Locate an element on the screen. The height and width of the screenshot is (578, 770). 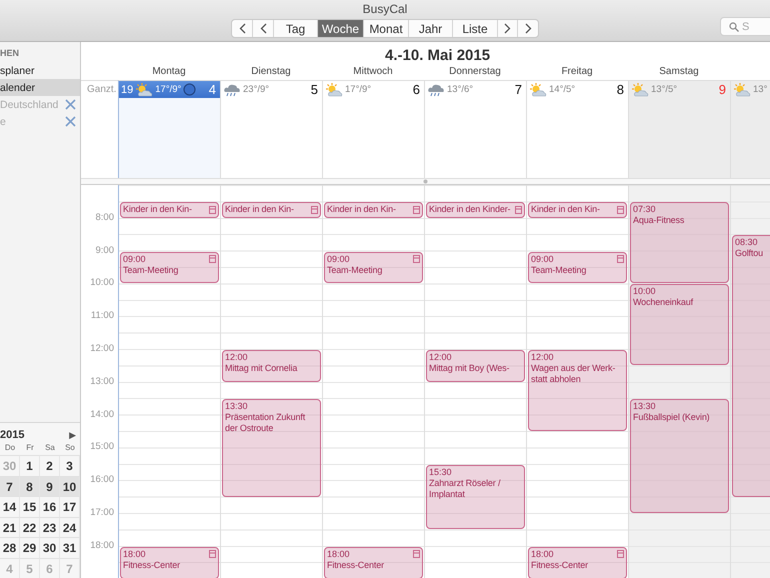
hour-label: 14:00 is located at coordinates (102, 414).